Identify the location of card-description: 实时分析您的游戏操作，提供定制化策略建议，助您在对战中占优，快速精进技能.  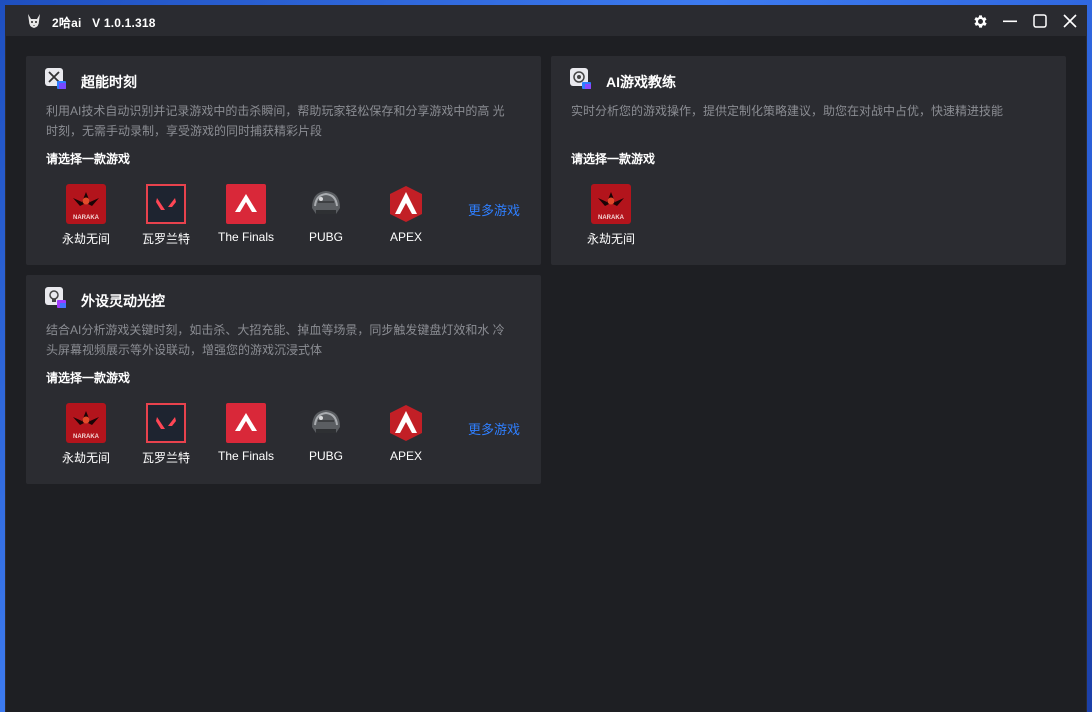
(787, 111).